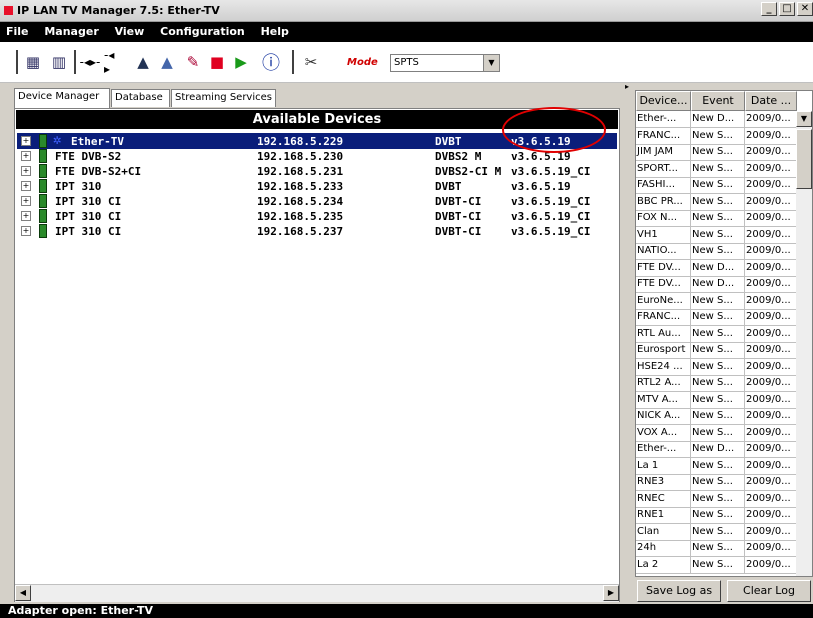  I want to click on scroll-thumb, so click(804, 159).